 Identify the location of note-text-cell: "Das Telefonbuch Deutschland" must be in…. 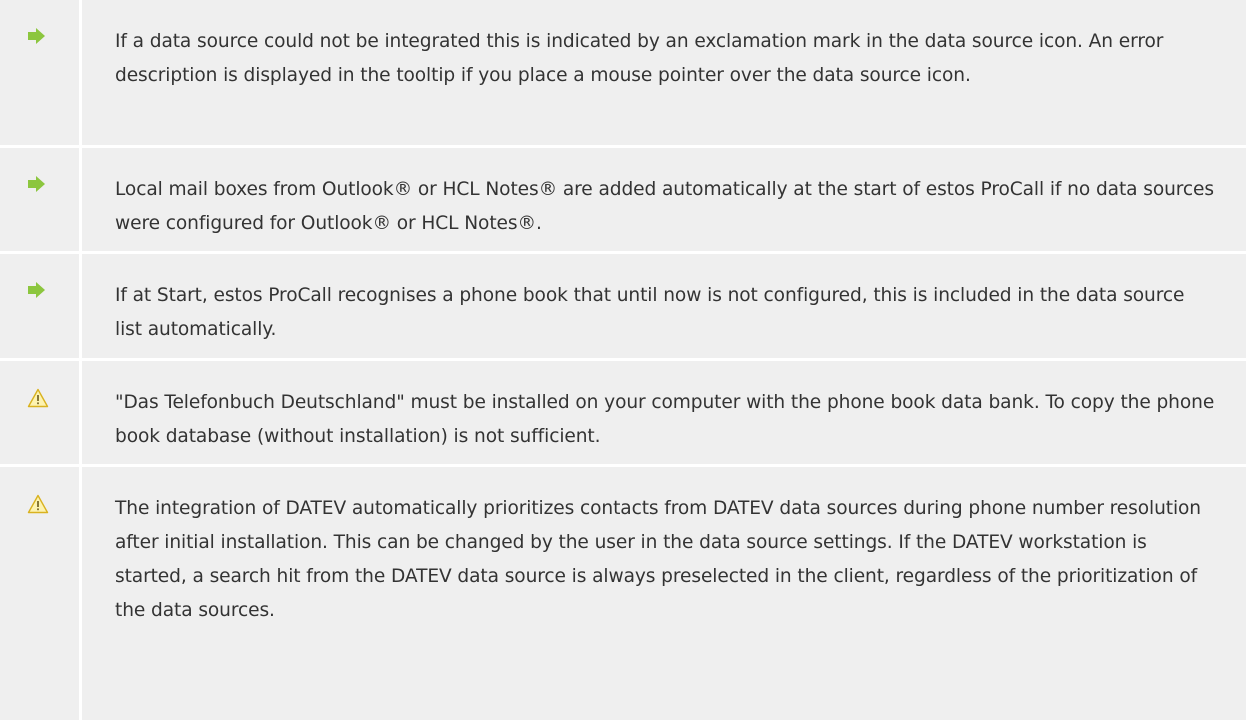
(663, 413).